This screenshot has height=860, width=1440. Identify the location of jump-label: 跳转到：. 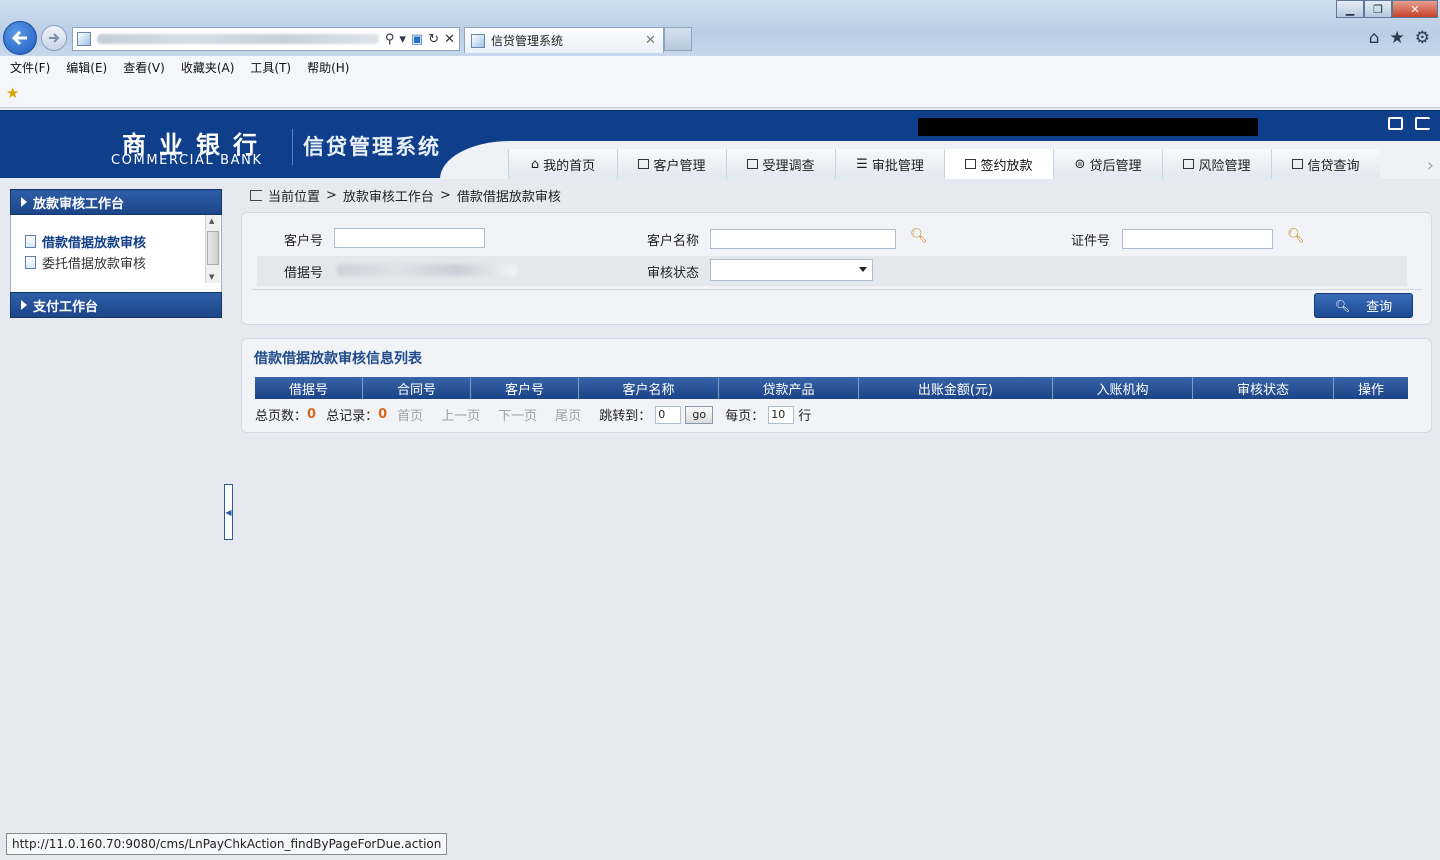
(625, 416).